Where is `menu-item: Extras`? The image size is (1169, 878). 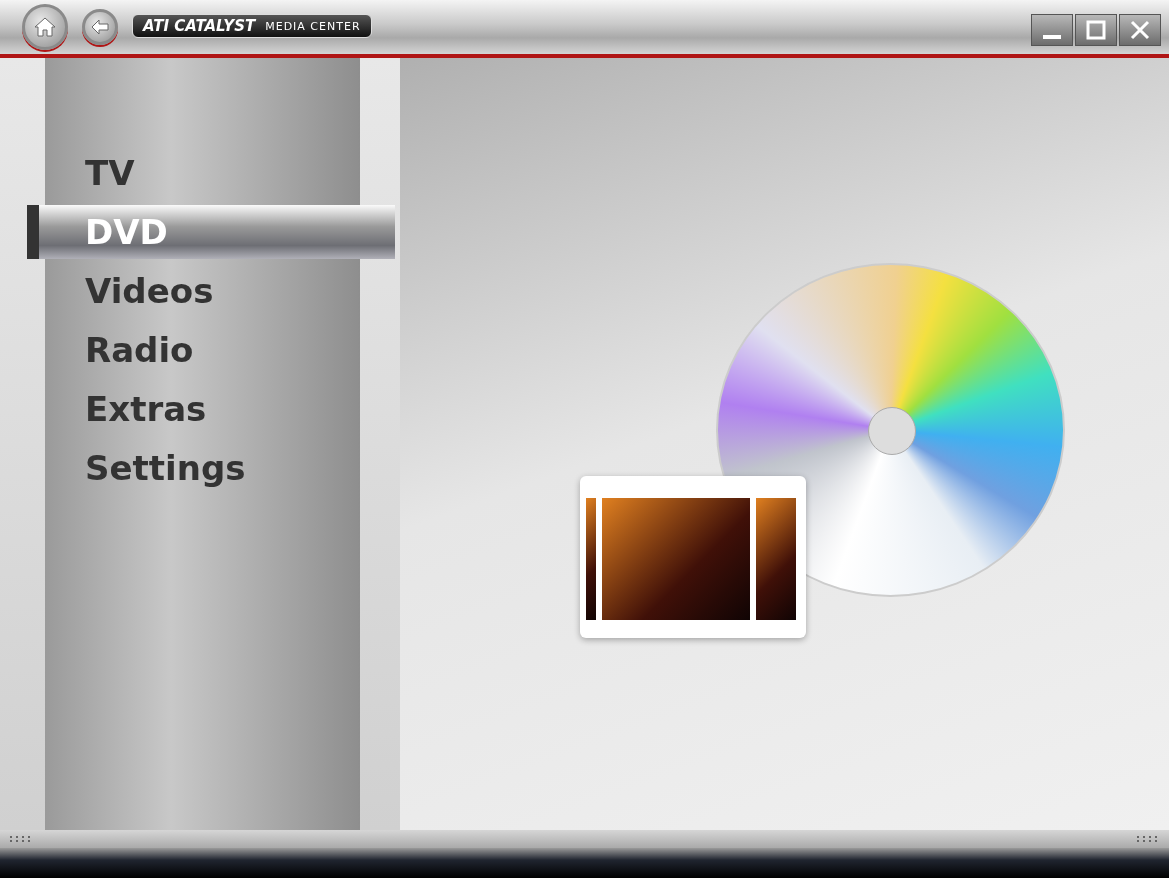 menu-item: Extras is located at coordinates (202, 409).